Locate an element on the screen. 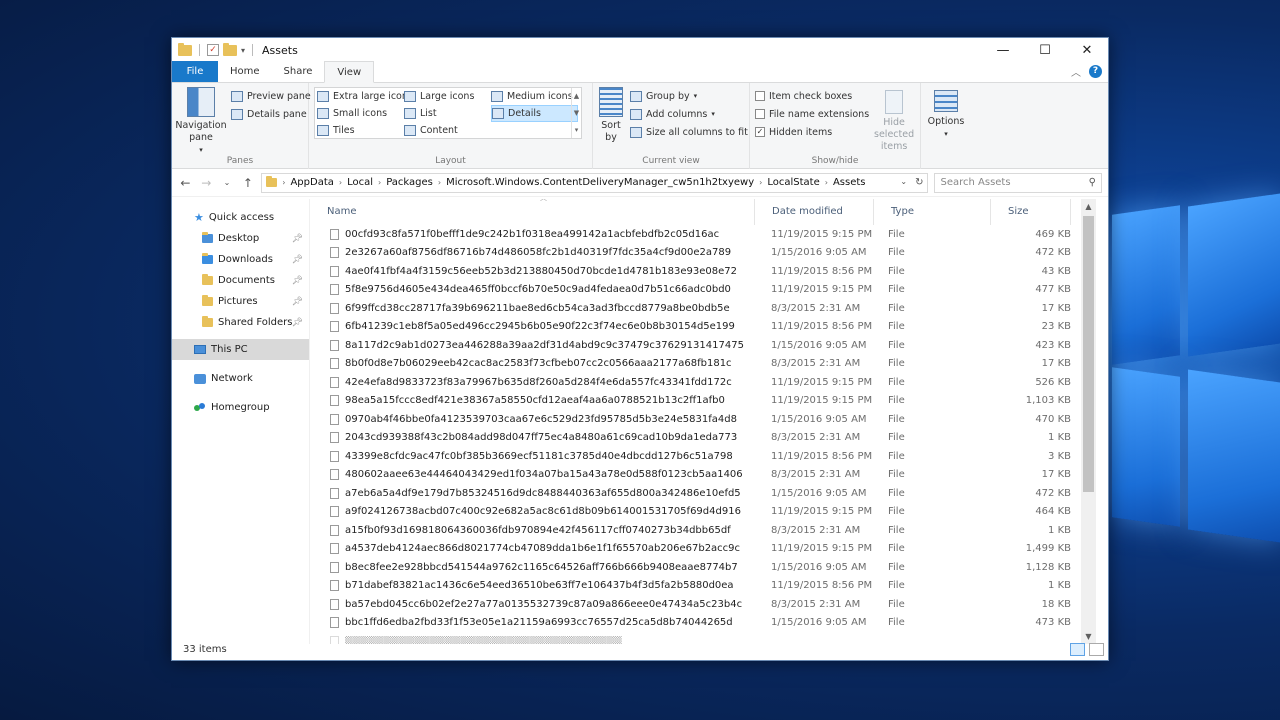 Image resolution: width=1280 pixels, height=720 pixels. nav-quick-access: ★ Quick access is located at coordinates (240, 217).